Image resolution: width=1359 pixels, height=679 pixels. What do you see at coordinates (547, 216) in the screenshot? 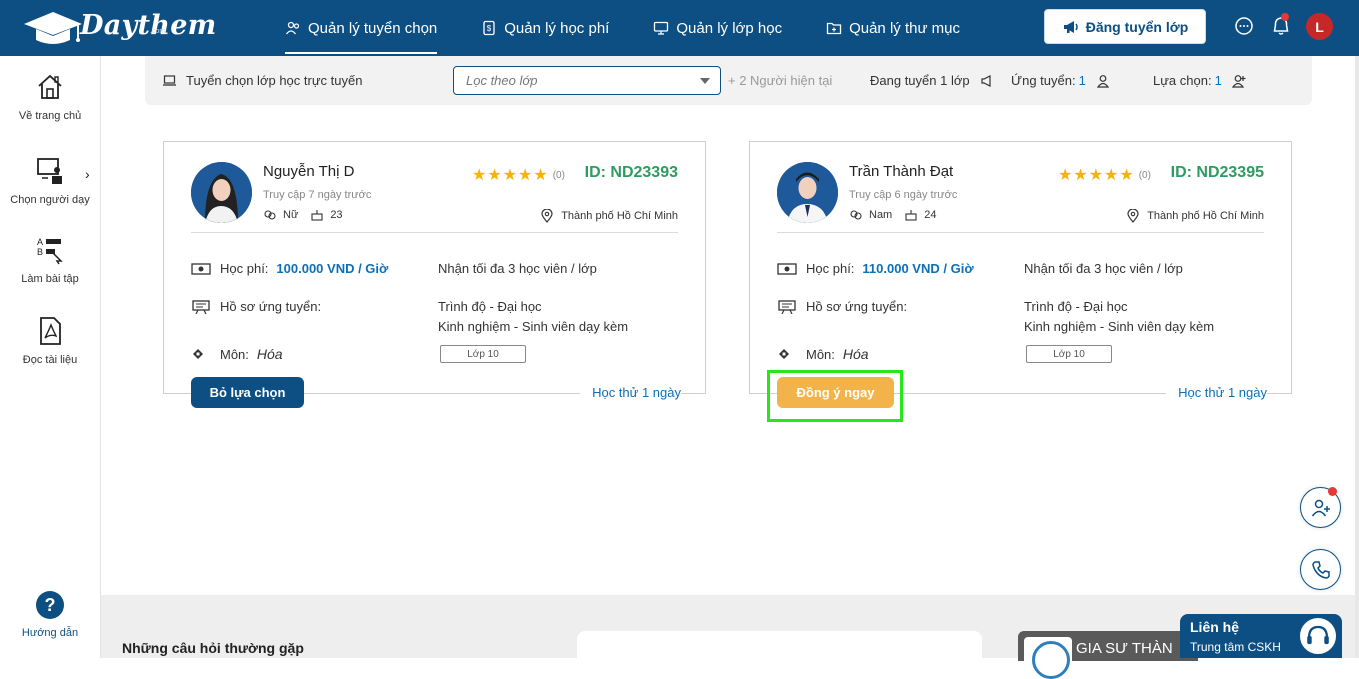
I see `location-pin-icon` at bounding box center [547, 216].